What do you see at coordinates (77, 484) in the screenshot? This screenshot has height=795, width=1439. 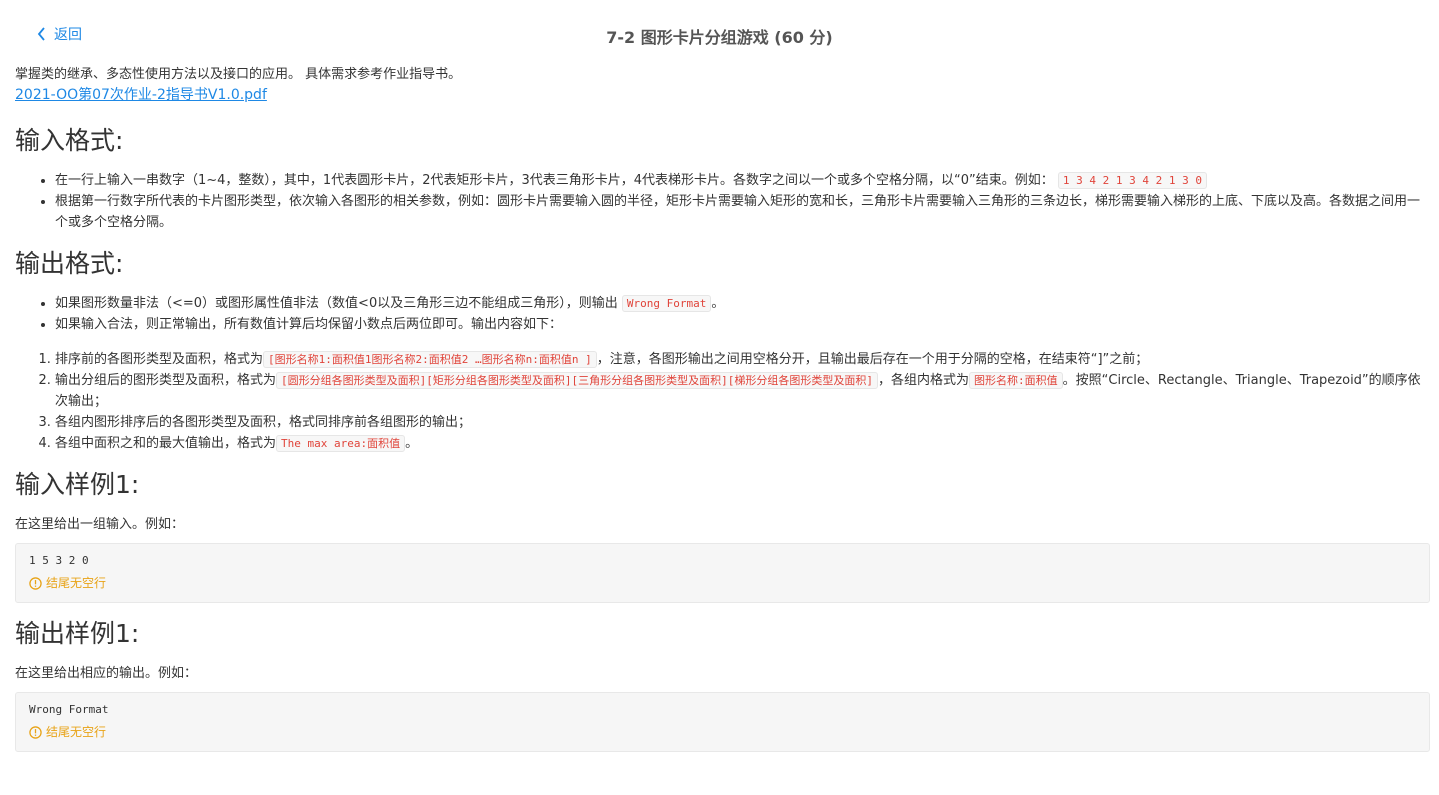 I see `sample-input-heading: 输入样例1:` at bounding box center [77, 484].